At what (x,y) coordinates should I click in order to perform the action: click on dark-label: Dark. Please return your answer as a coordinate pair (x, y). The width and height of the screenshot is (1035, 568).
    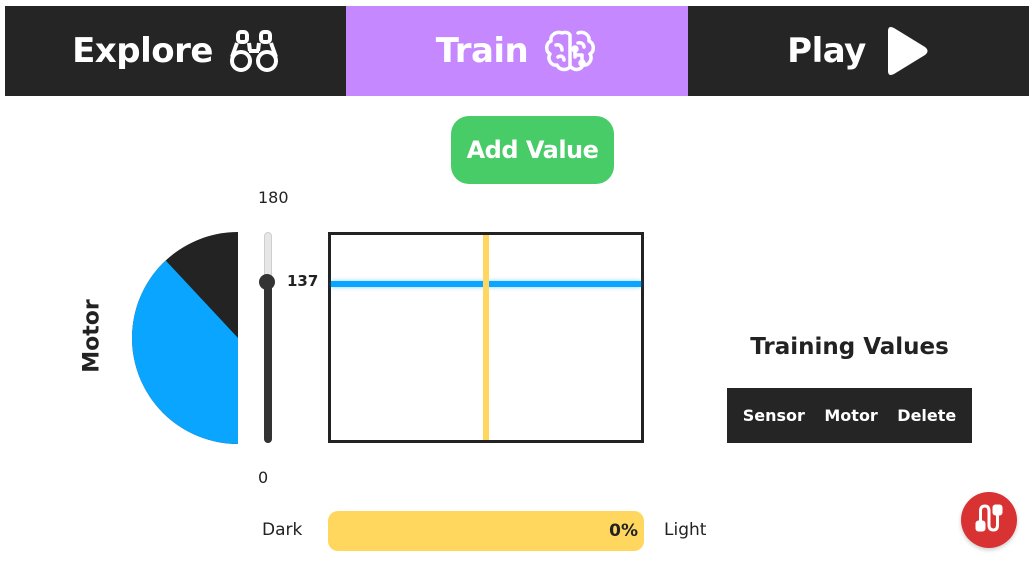
    Looking at the image, I should click on (282, 530).